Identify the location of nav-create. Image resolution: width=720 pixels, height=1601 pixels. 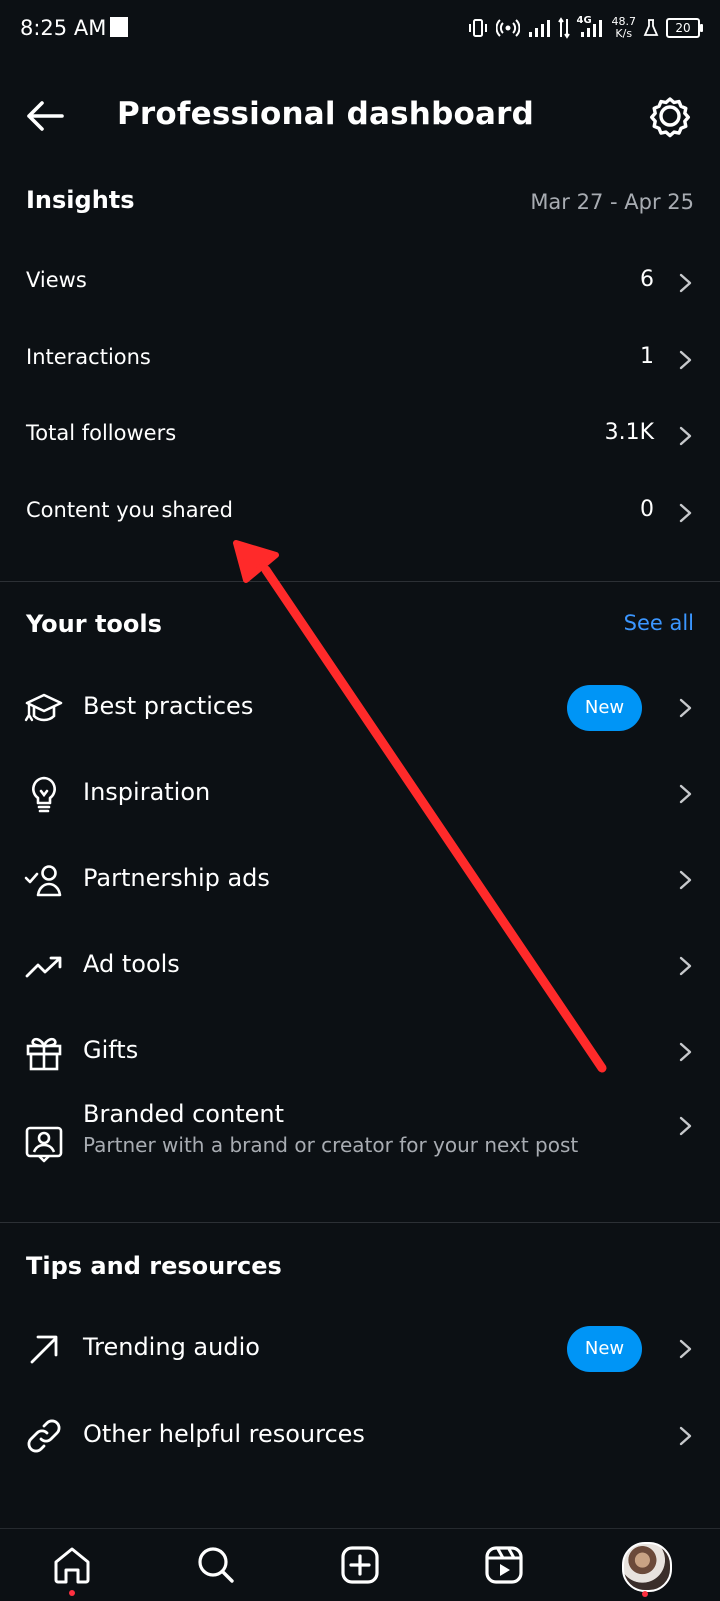
(360, 1565).